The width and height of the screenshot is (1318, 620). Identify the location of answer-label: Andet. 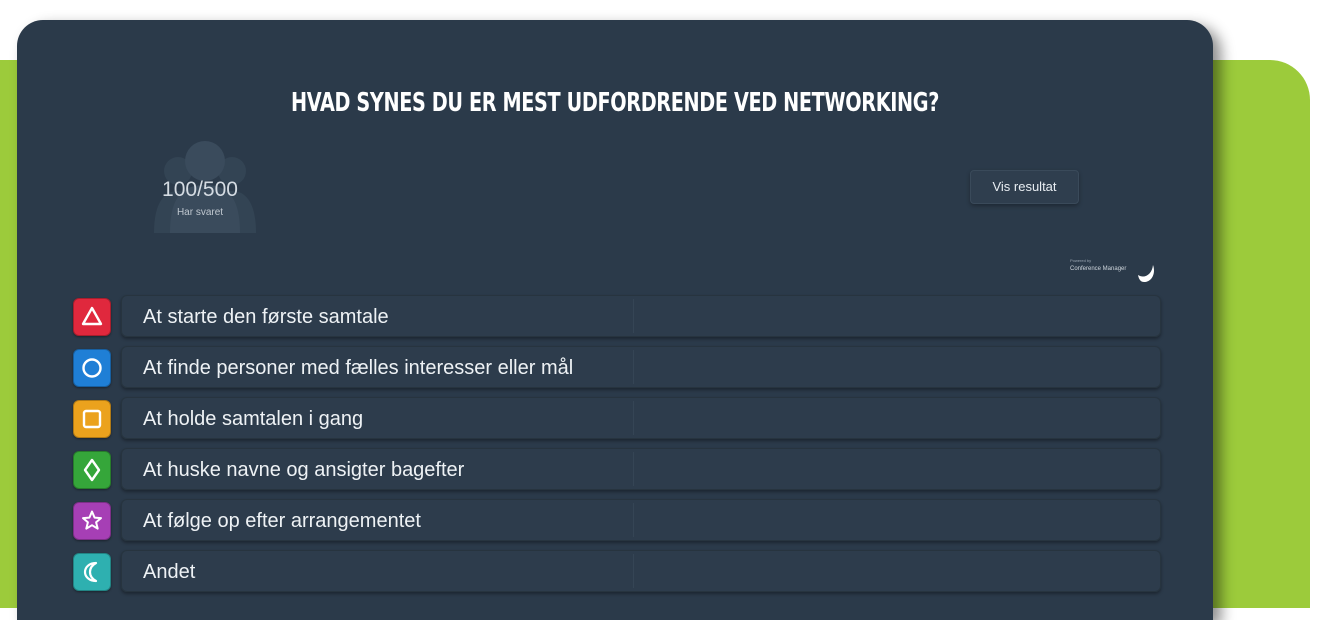
(169, 572).